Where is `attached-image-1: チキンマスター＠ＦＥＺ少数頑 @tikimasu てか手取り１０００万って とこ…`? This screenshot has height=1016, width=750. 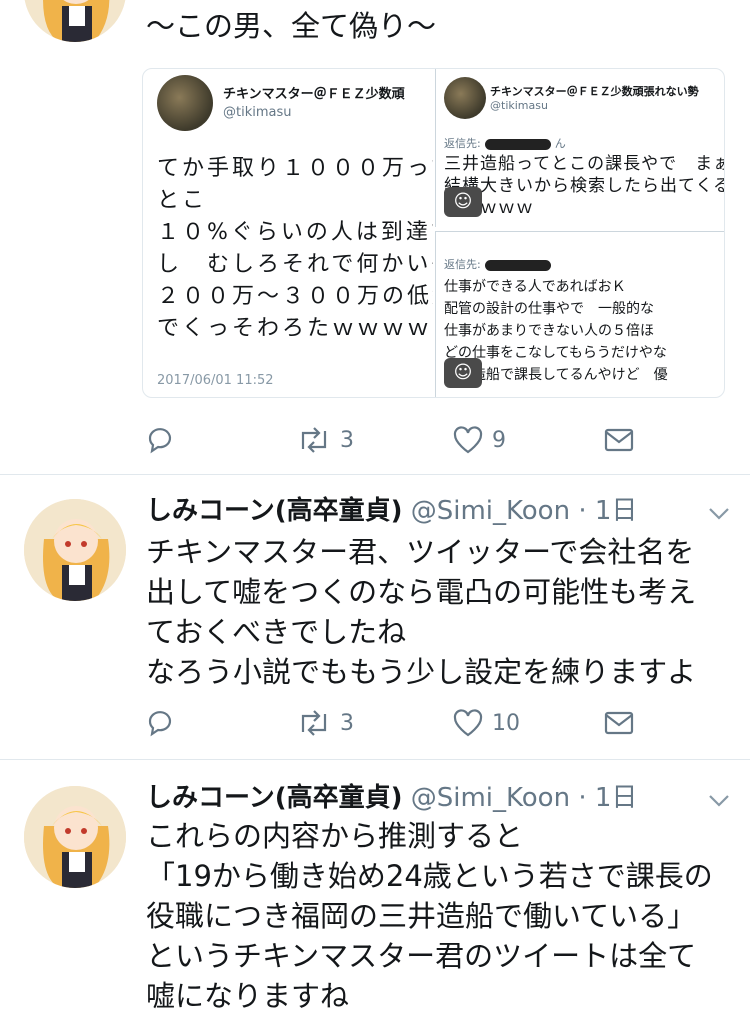 attached-image-1: チキンマスター＠ＦＥＺ少数頑 @tikimasu てか手取り１０００万って とこ… is located at coordinates (288, 233).